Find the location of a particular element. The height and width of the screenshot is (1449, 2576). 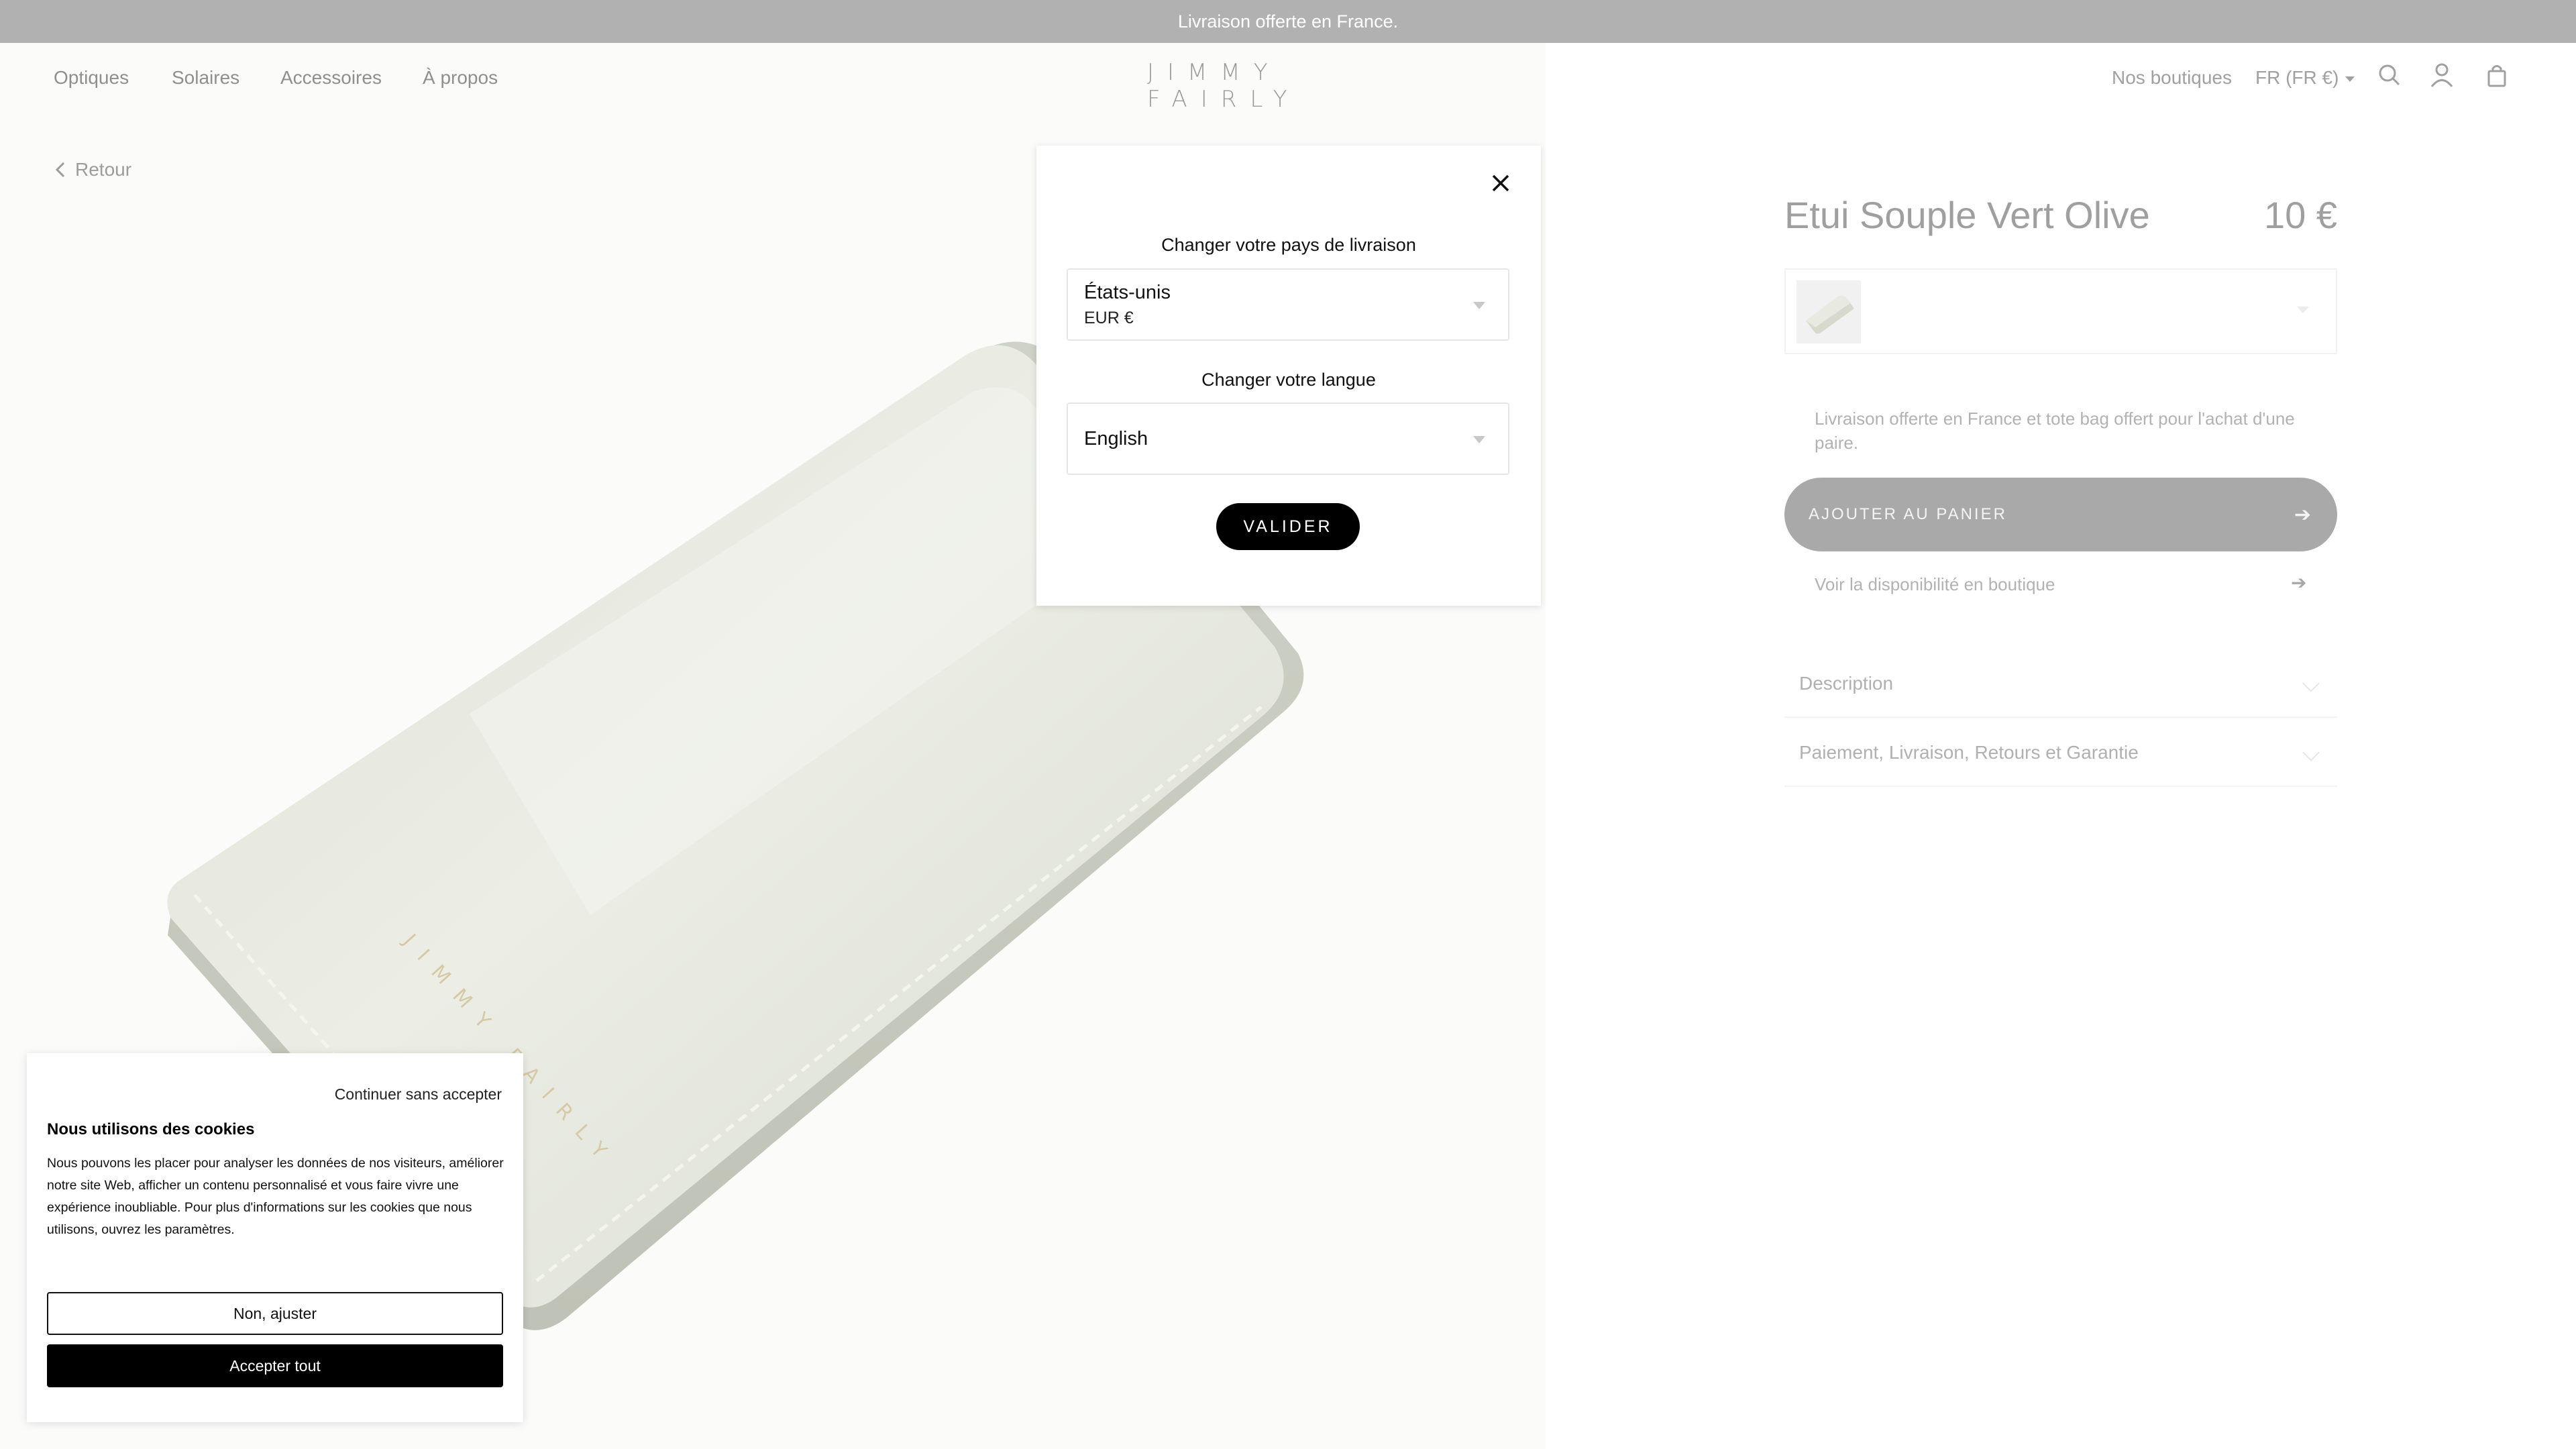

variant-thumbnail is located at coordinates (1828, 311).